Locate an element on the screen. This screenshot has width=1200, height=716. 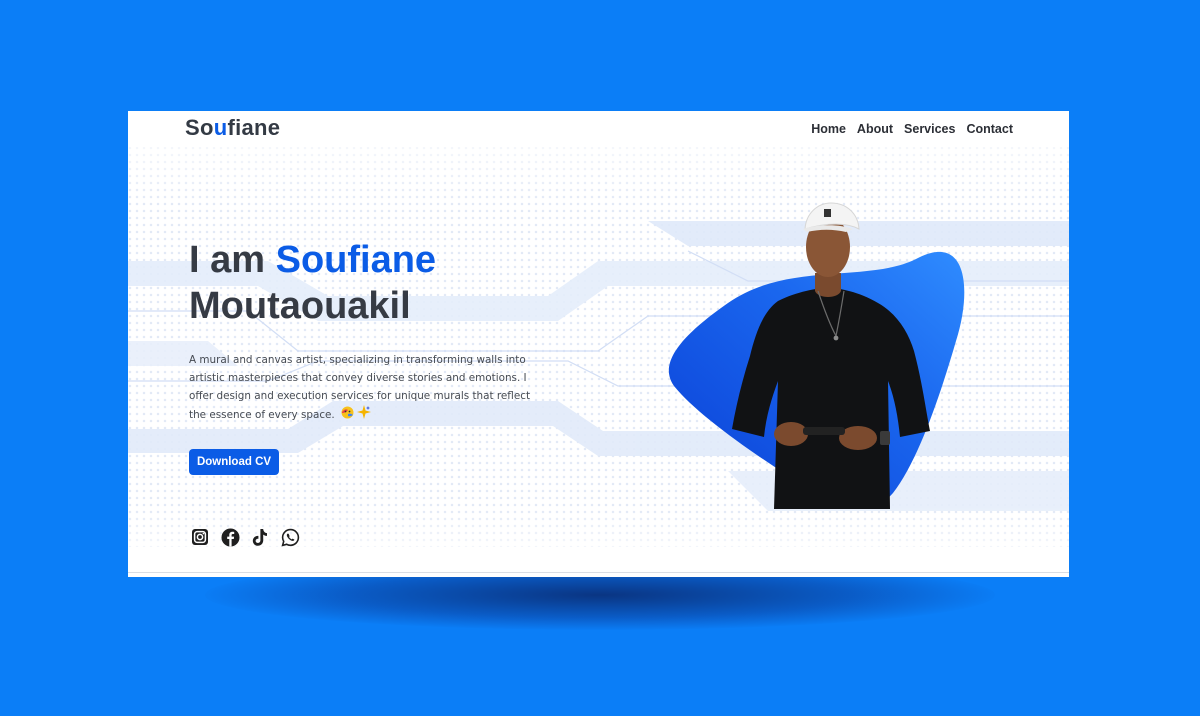
whatsapp-icon is located at coordinates (290, 537).